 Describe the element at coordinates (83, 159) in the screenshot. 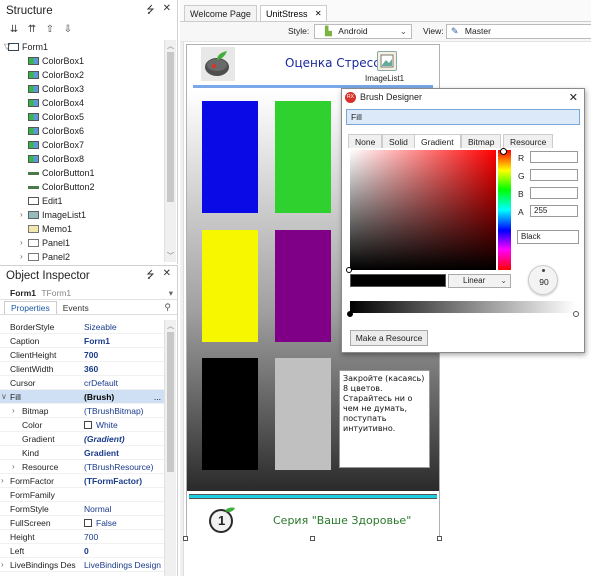

I see `tree-item: ColorBox8` at that location.